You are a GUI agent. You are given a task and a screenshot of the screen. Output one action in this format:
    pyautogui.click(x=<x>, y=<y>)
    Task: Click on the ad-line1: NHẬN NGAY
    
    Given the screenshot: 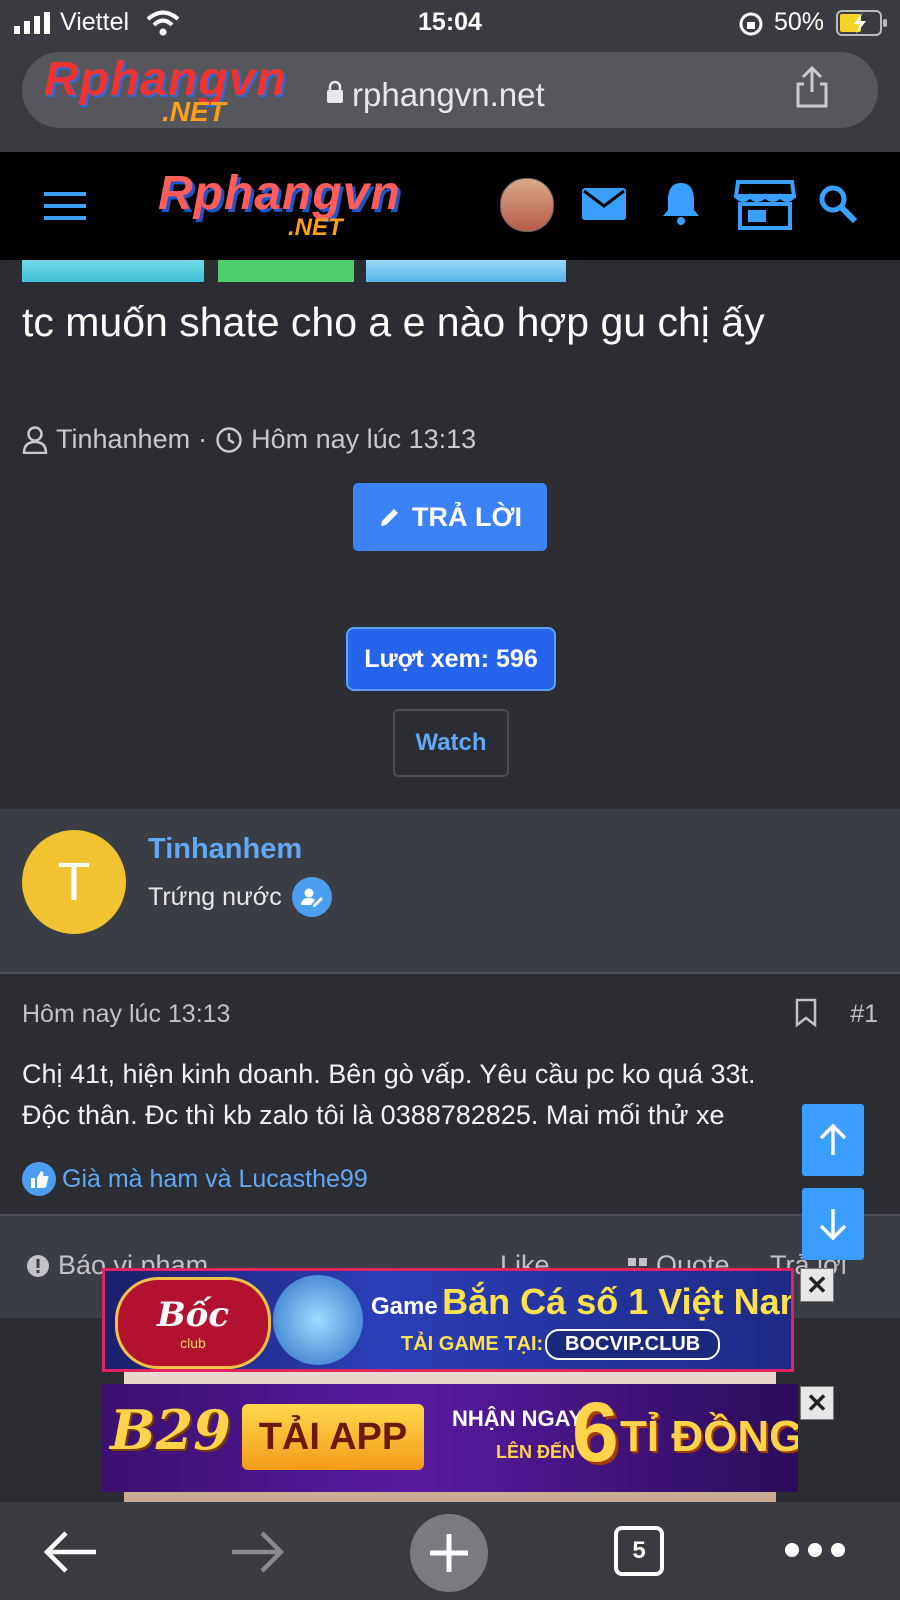 What is the action you would take?
    pyautogui.click(x=518, y=1418)
    